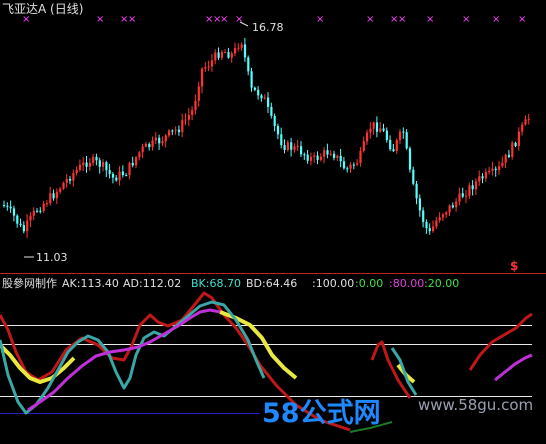  I want to click on dollar-icon: $, so click(514, 266).